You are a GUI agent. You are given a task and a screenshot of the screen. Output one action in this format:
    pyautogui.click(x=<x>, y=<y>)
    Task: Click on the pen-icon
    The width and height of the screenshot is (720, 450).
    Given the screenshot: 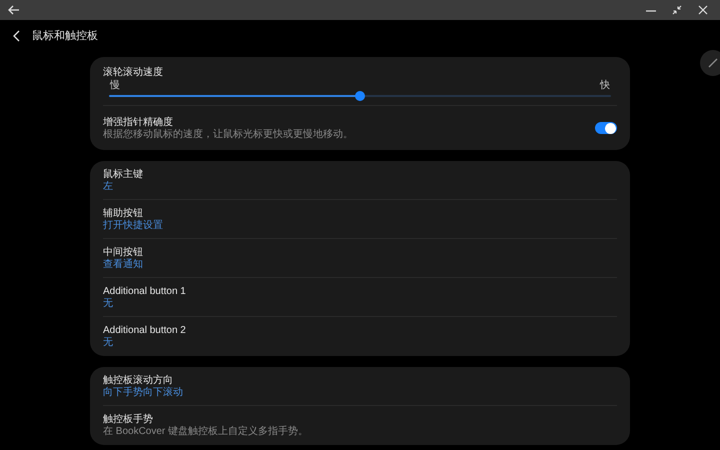 What is the action you would take?
    pyautogui.click(x=713, y=63)
    